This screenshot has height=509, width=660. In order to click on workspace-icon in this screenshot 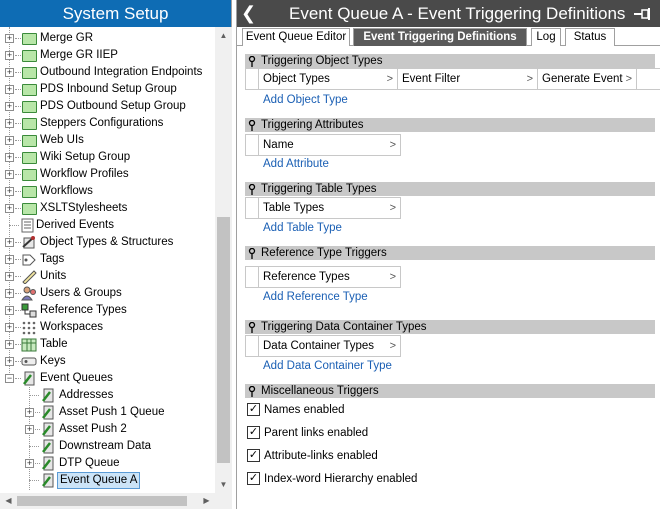, I will do `click(29, 328)`.